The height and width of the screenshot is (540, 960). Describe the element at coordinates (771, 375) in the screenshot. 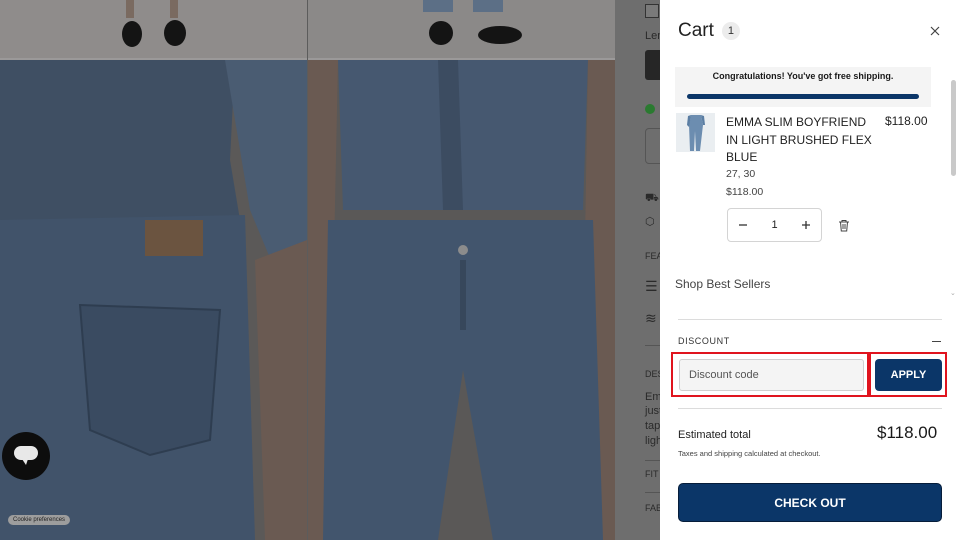

I see `discount-code-input` at that location.